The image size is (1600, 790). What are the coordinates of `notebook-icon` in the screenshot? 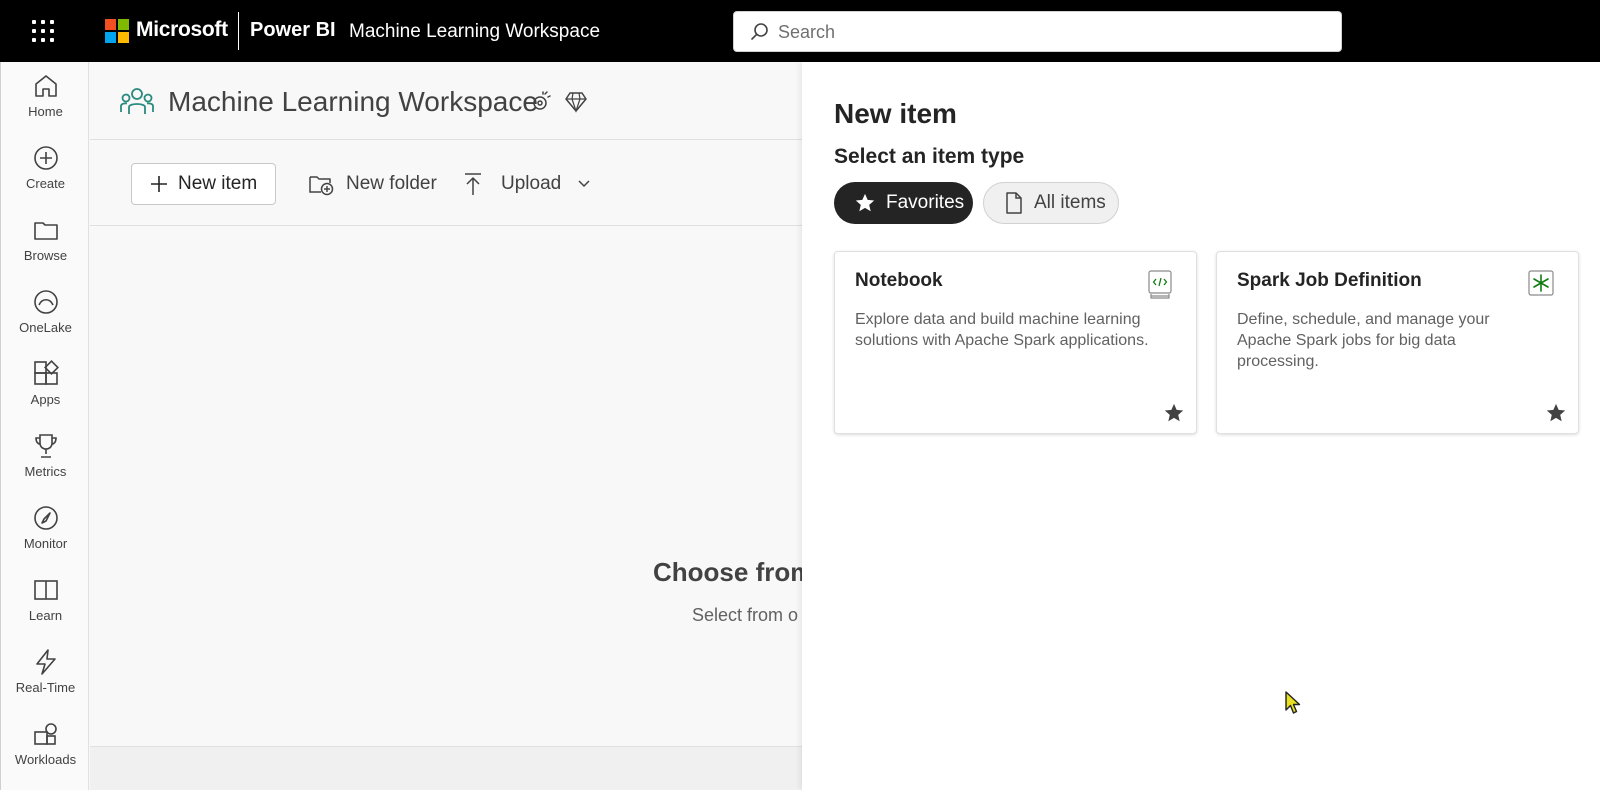 It's located at (1160, 284).